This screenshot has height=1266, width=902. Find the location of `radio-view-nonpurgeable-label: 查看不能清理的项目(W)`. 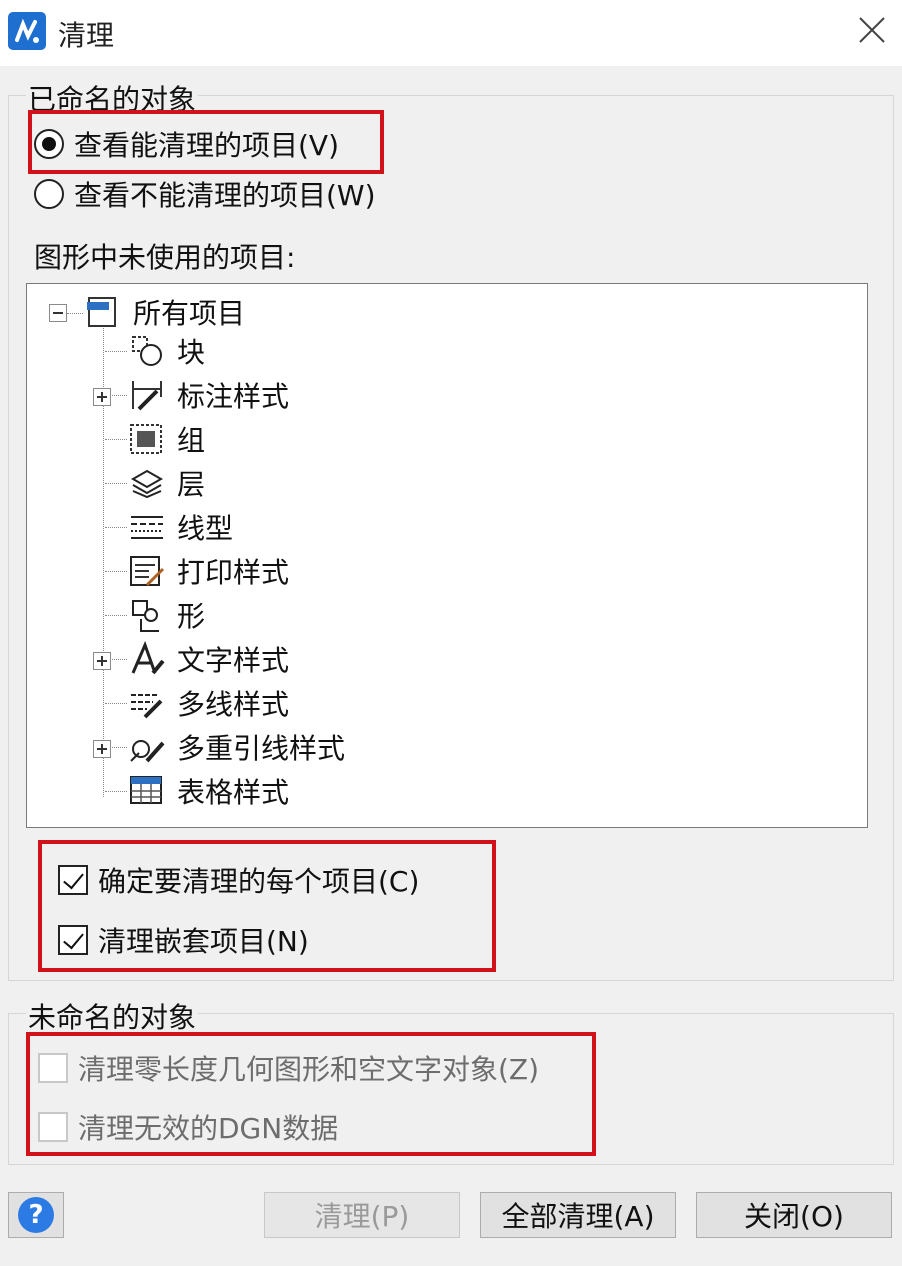

radio-view-nonpurgeable-label: 查看不能清理的项目(W) is located at coordinates (225, 195).